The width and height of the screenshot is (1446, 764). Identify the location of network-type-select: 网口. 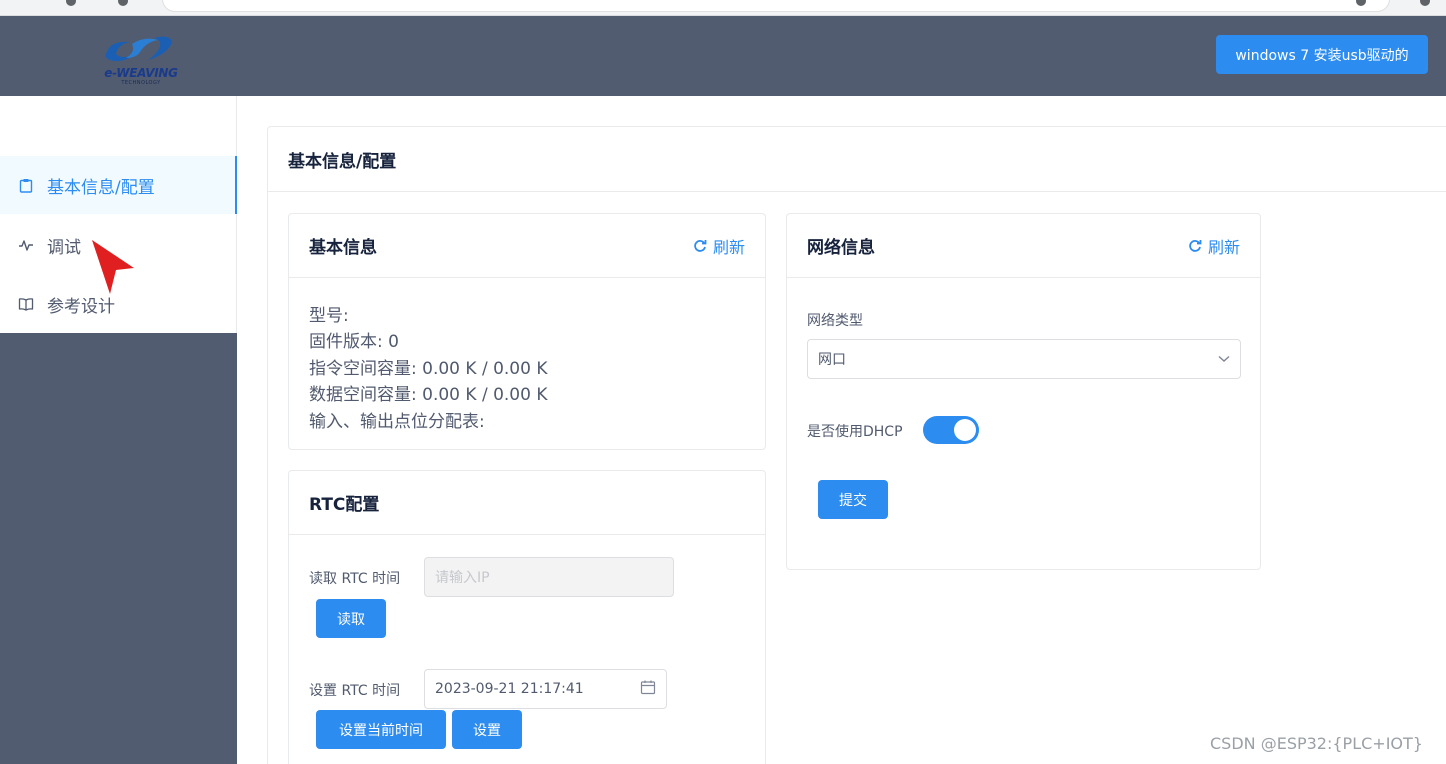
(1024, 359).